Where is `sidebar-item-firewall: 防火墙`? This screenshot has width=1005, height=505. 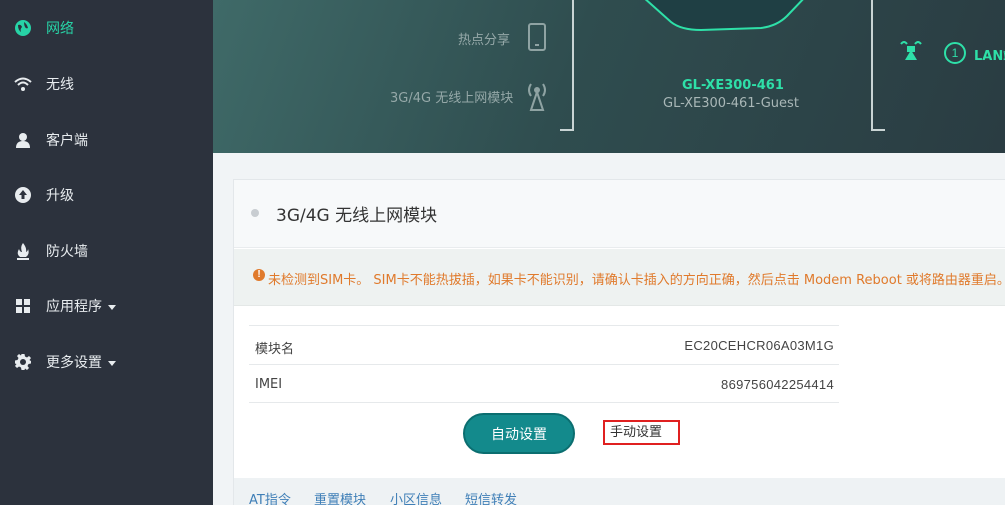 sidebar-item-firewall: 防火墙 is located at coordinates (106, 251).